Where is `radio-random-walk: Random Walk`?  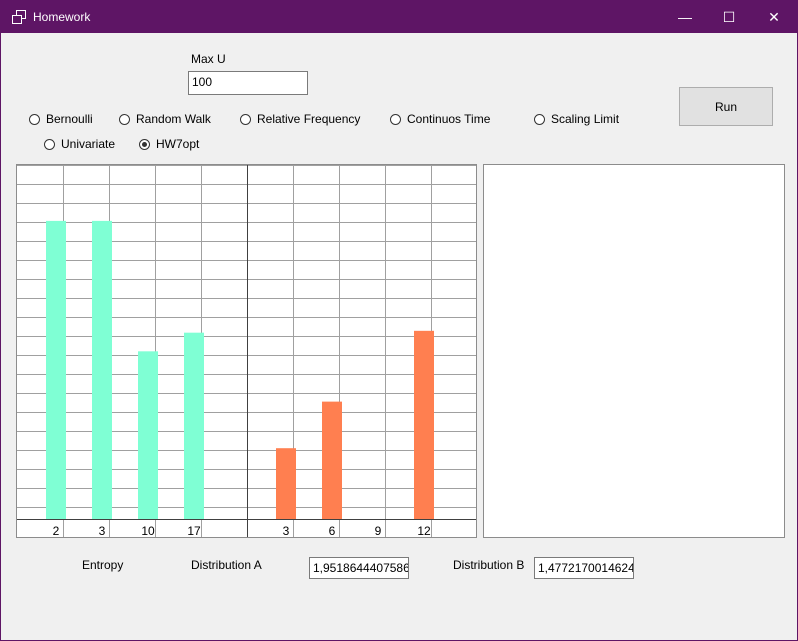 radio-random-walk: Random Walk is located at coordinates (165, 119).